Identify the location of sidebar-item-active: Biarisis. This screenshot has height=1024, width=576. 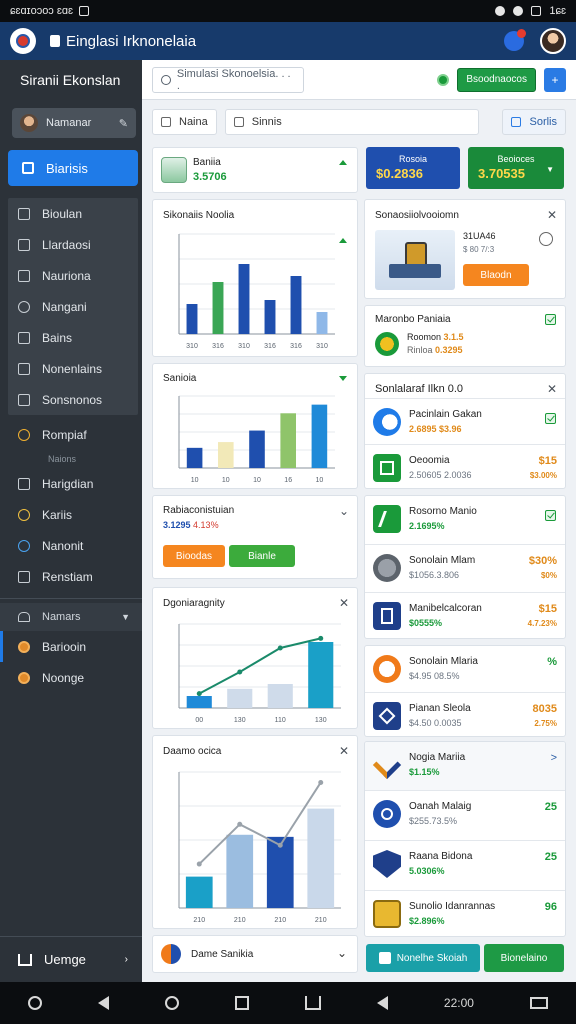
(73, 168).